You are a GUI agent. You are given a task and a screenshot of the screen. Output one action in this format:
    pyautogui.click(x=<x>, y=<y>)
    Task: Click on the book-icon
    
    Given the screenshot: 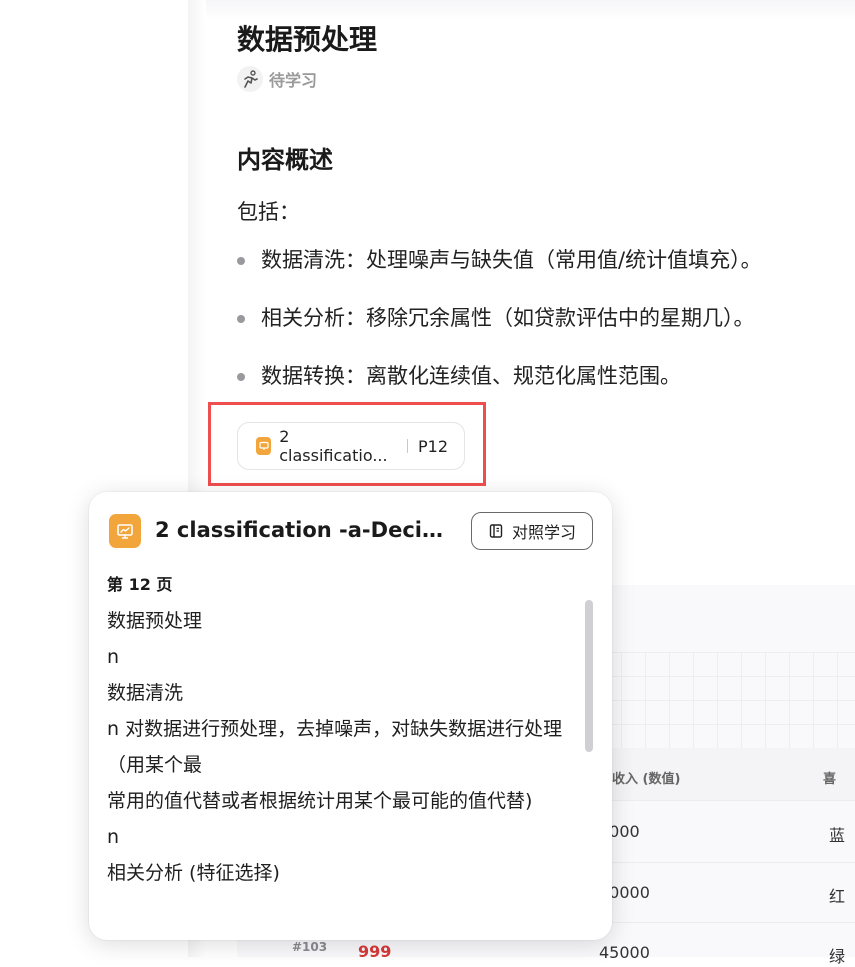 What is the action you would take?
    pyautogui.click(x=496, y=531)
    